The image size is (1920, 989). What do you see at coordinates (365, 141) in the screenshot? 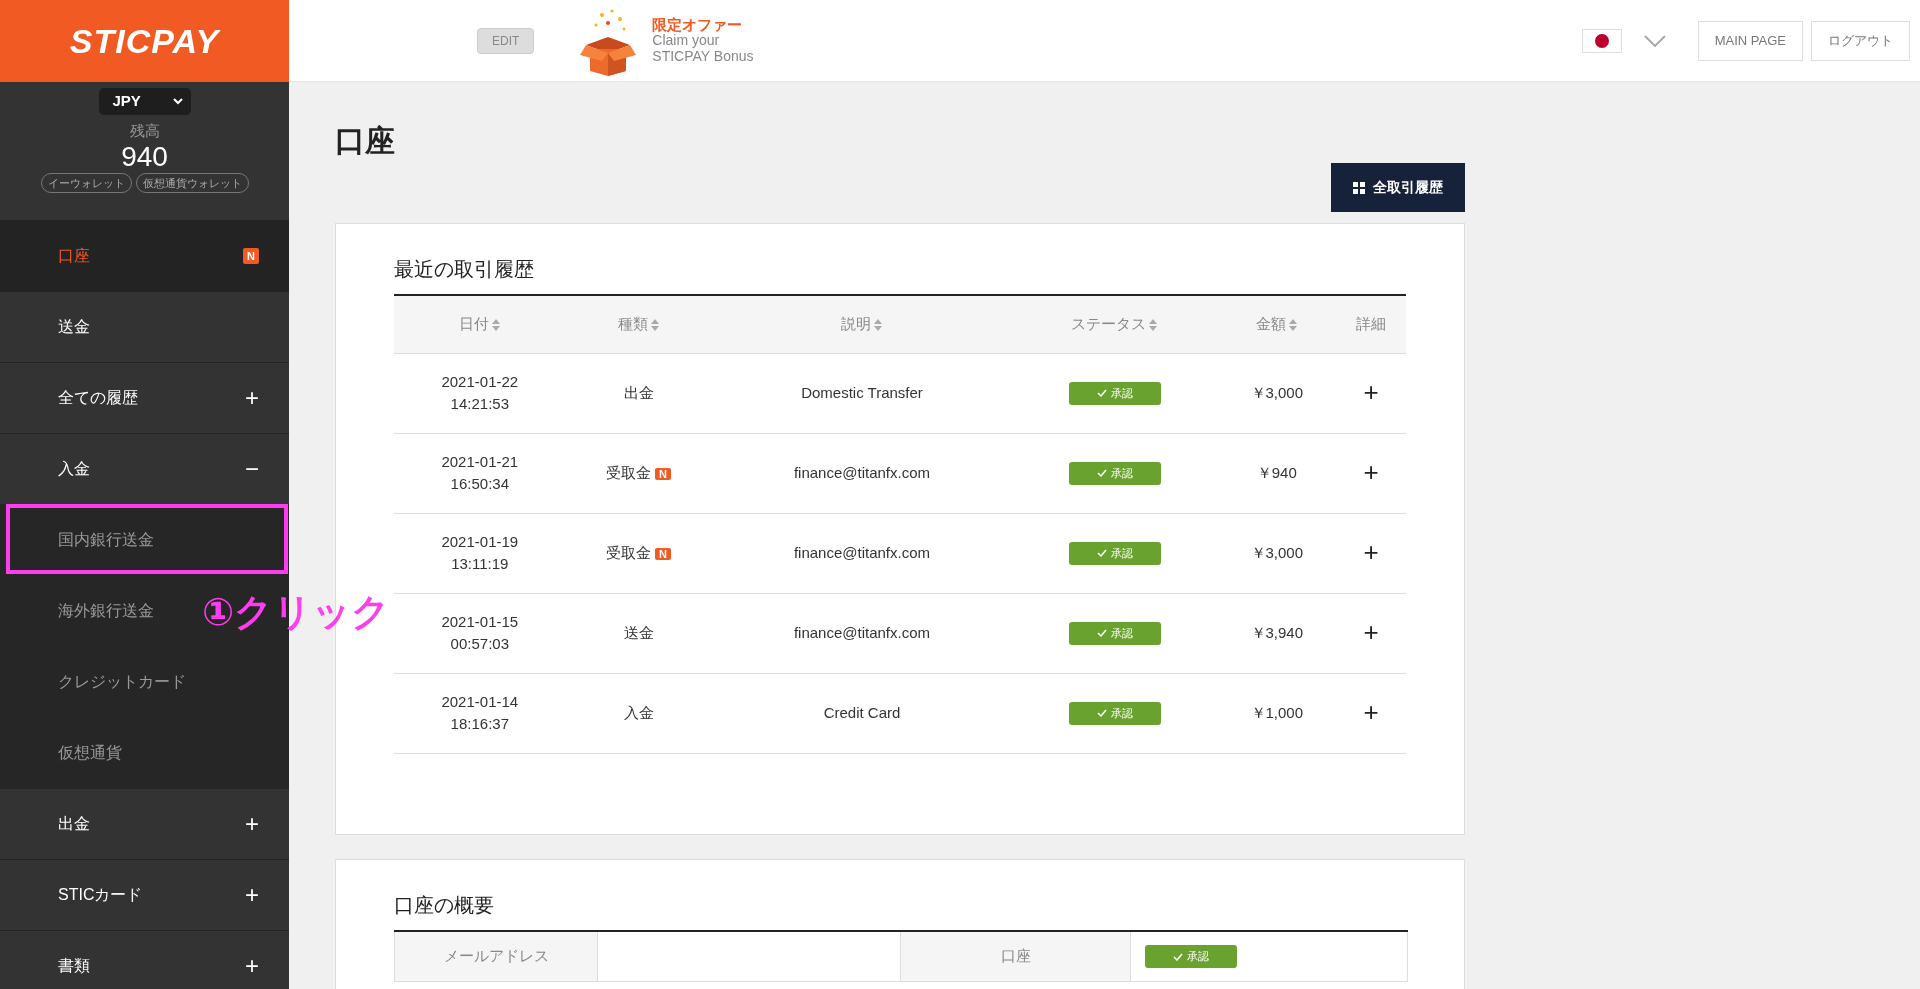
I see `page-title: 口座` at bounding box center [365, 141].